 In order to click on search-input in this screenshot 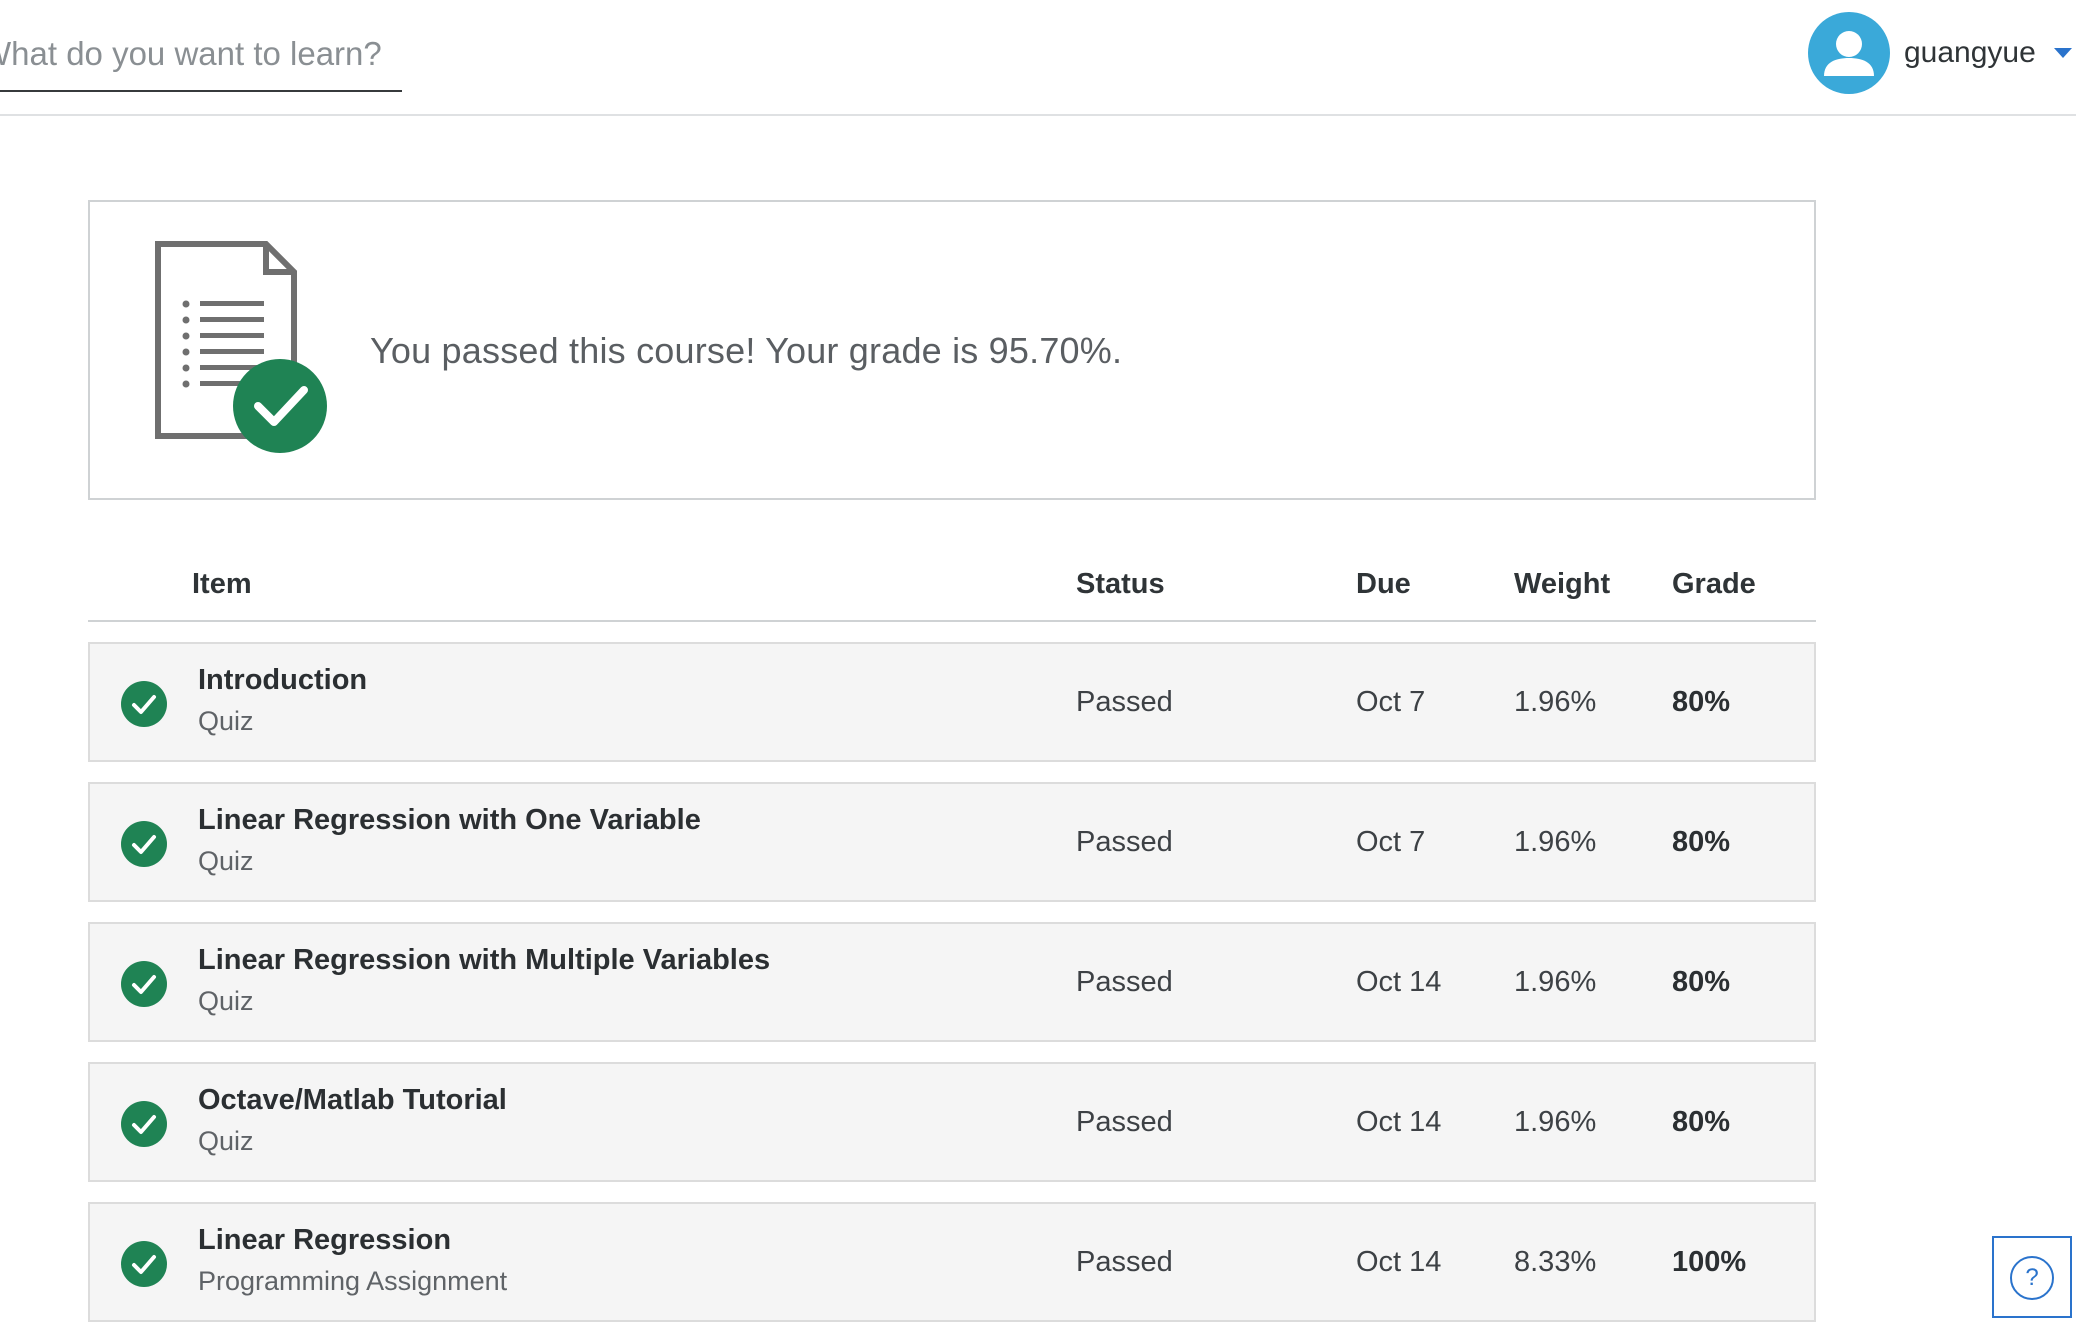, I will do `click(201, 54)`.